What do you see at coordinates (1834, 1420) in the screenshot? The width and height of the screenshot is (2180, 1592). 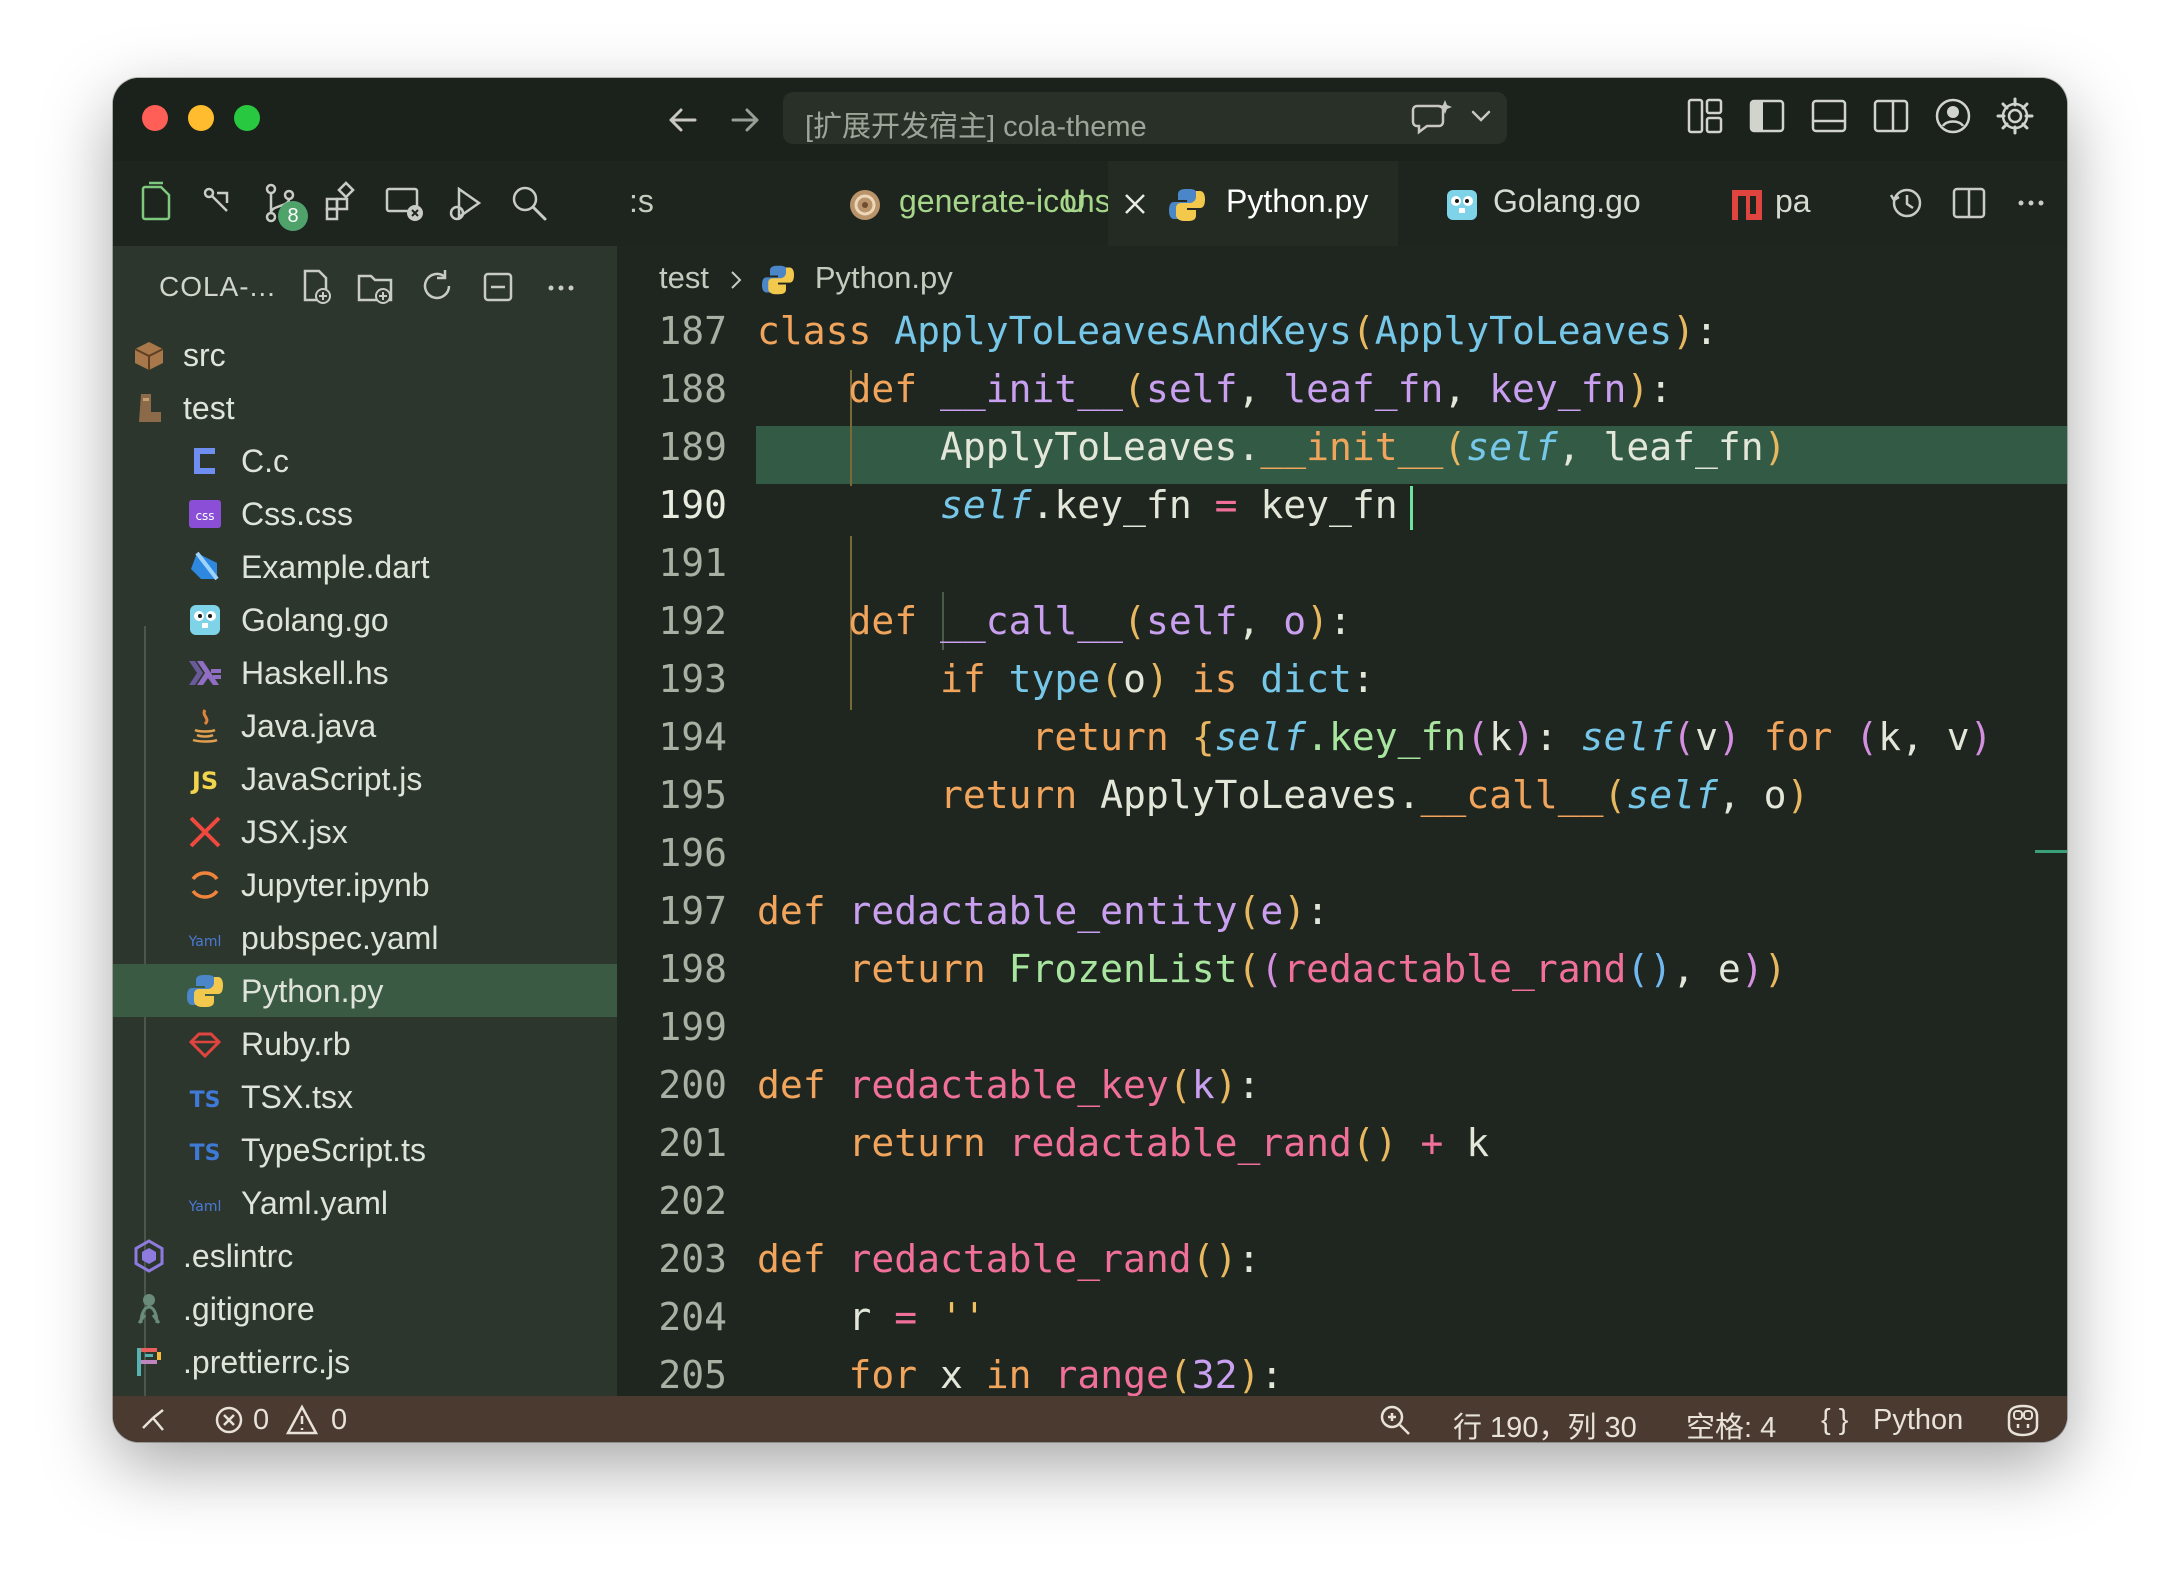 I see `language-braces: { }` at bounding box center [1834, 1420].